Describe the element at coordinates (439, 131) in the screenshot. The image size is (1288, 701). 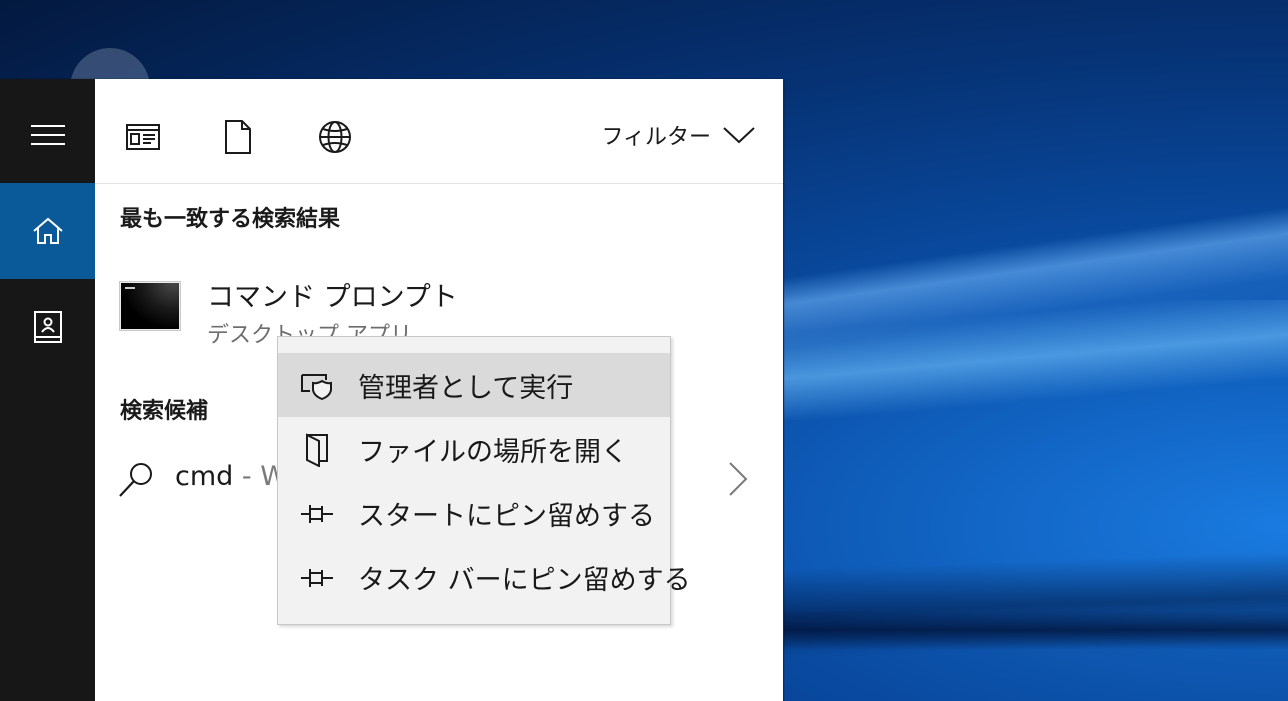
I see `filter-bar: フィルター` at that location.